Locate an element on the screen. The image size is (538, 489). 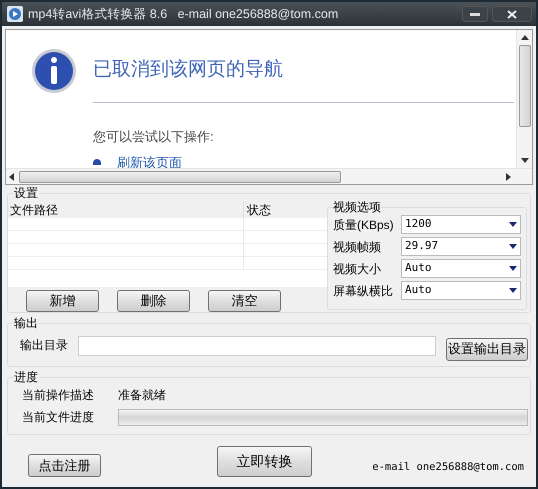
page-subheading: 您可以尝试以下操作: is located at coordinates (154, 137).